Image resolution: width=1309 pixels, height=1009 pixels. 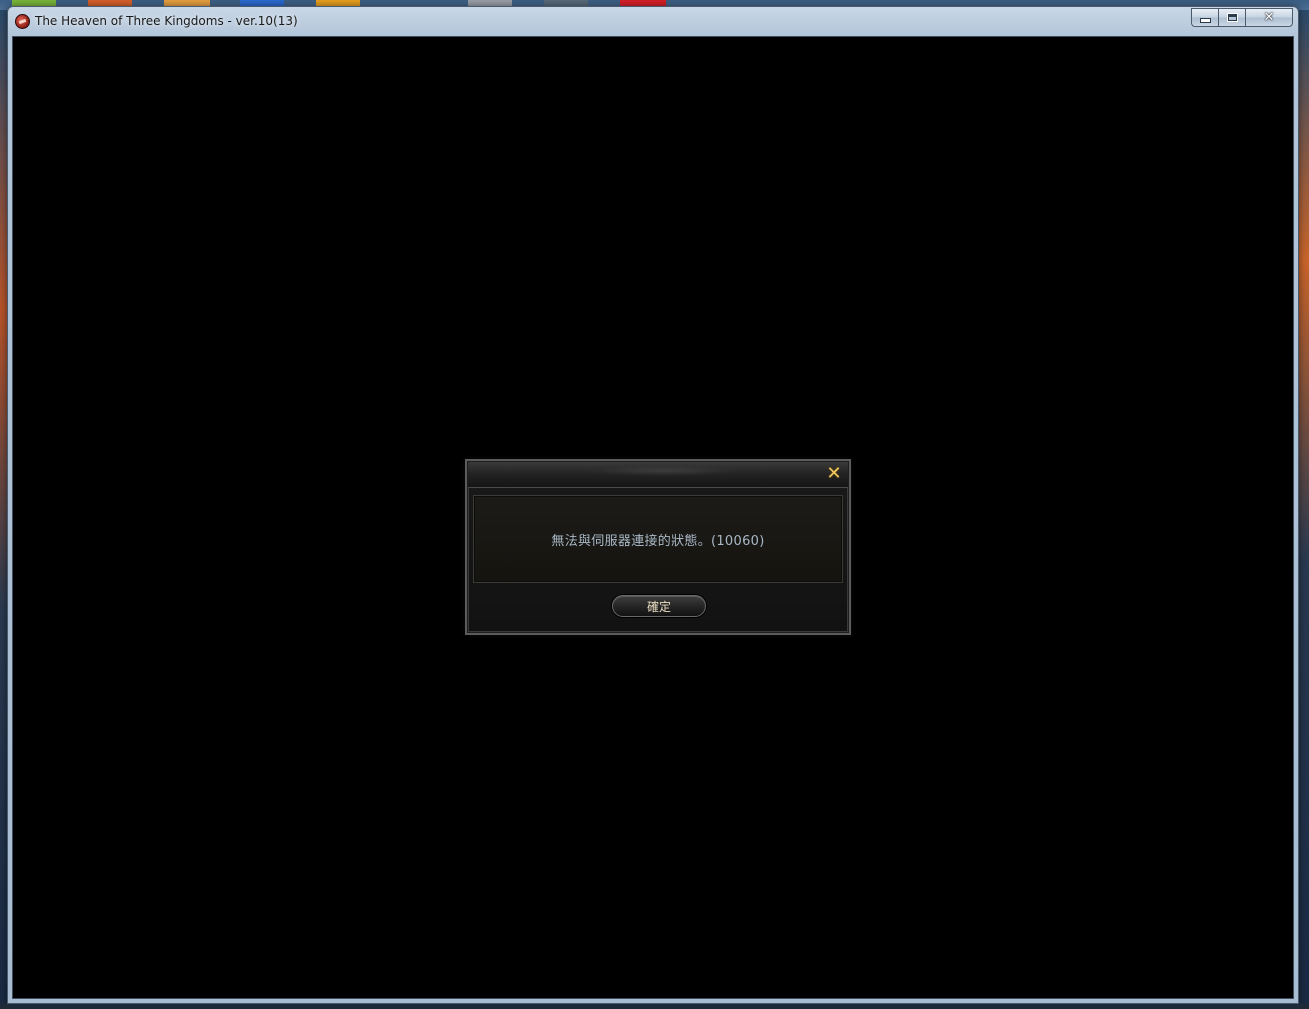 I want to click on minimize-button, so click(x=1204, y=17).